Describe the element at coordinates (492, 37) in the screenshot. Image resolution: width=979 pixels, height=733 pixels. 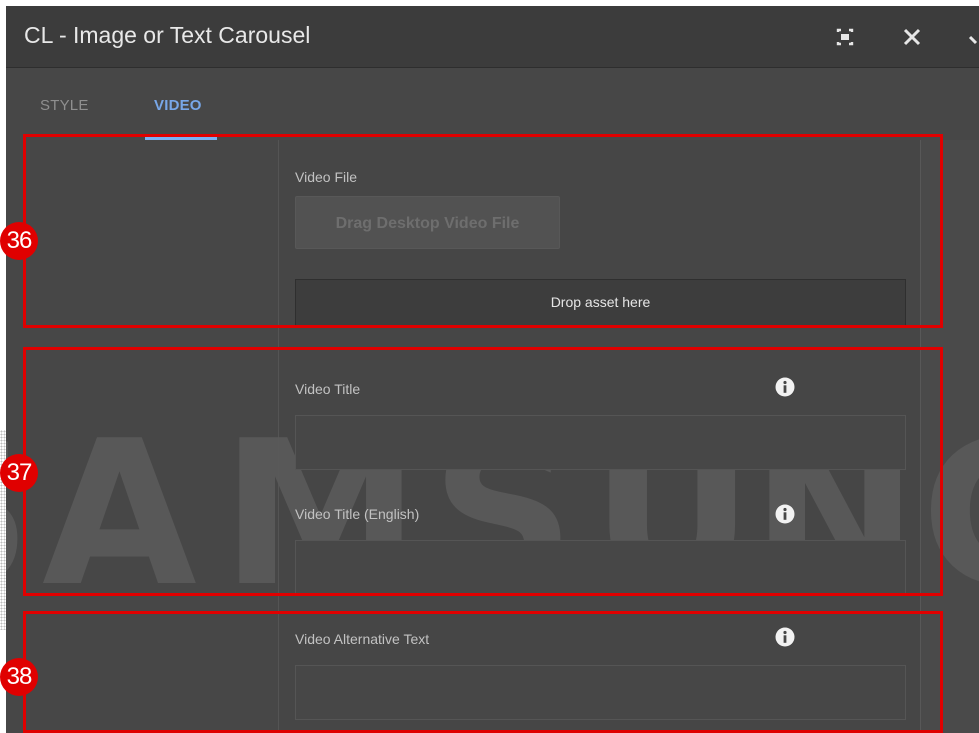
I see `title-bar: CL - Image or Text Carousel` at that location.